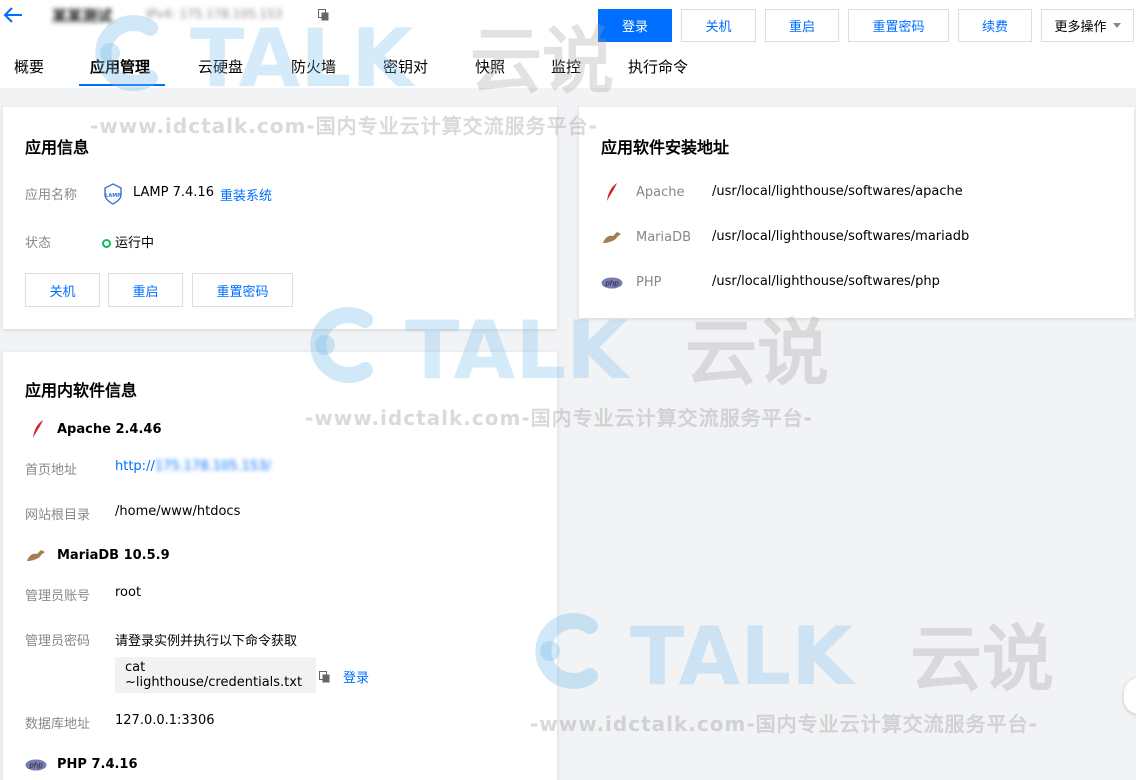  What do you see at coordinates (1116, 25) in the screenshot?
I see `caret-down-icon` at bounding box center [1116, 25].